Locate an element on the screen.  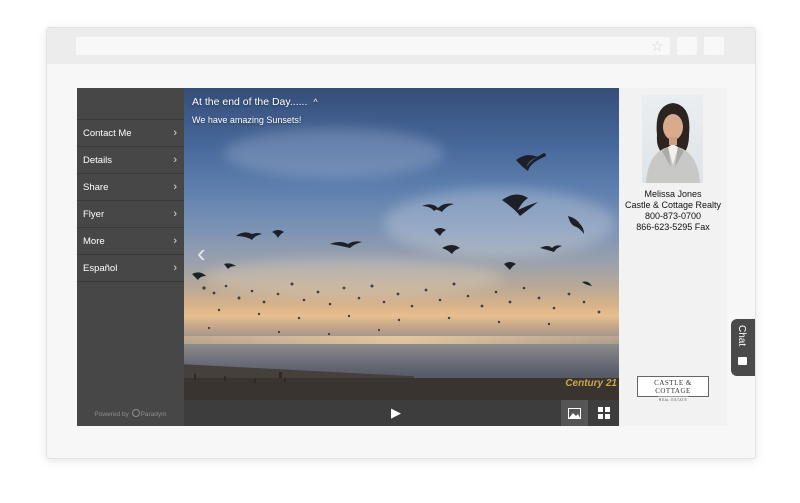
brokerage-logo-tagline: REAL ESTATE is located at coordinates (673, 399).